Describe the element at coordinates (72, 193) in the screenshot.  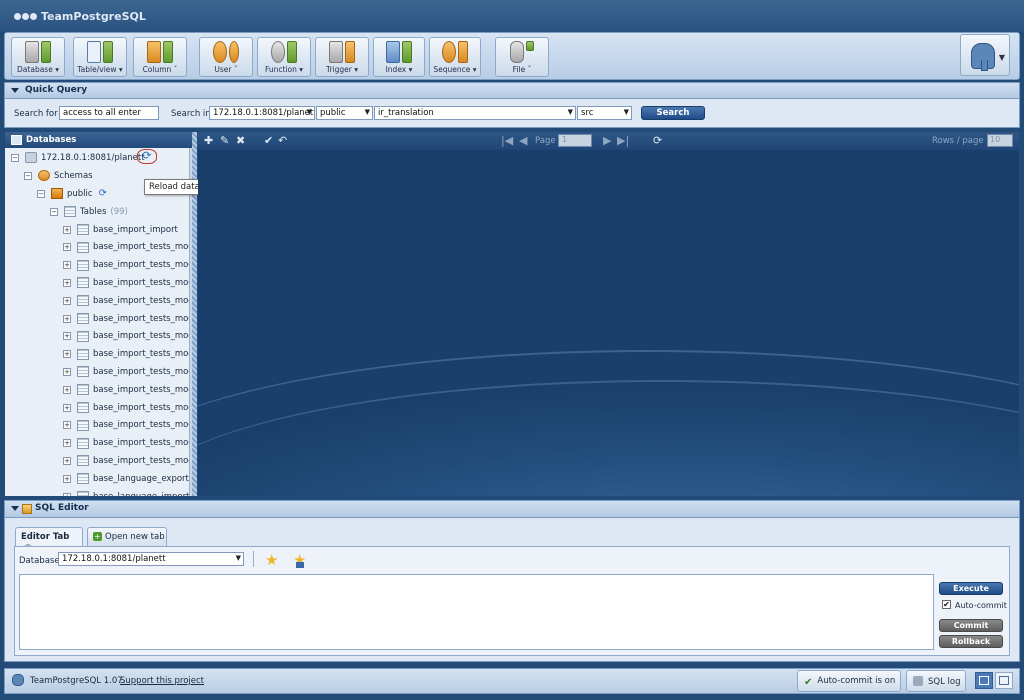
I see `tree-schema-public-node: − public ⟳` at that location.